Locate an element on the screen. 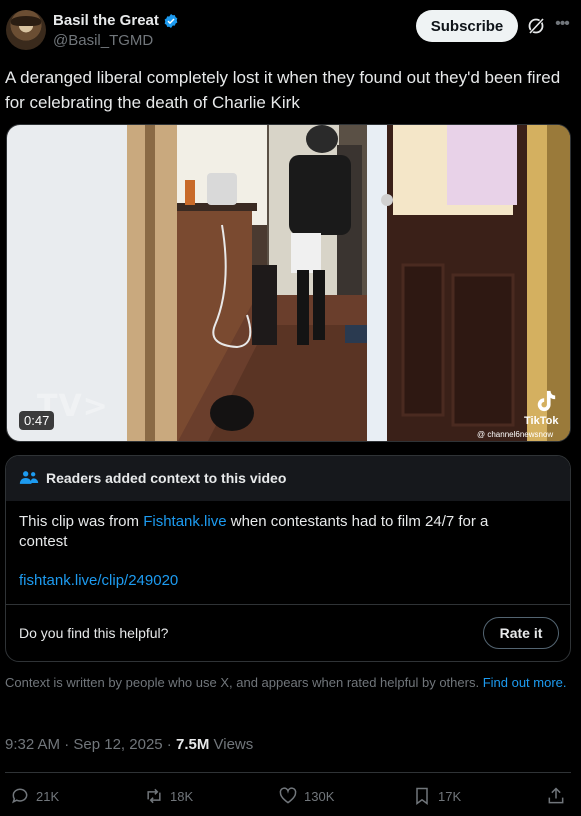  verified-badge-icon is located at coordinates (171, 20).